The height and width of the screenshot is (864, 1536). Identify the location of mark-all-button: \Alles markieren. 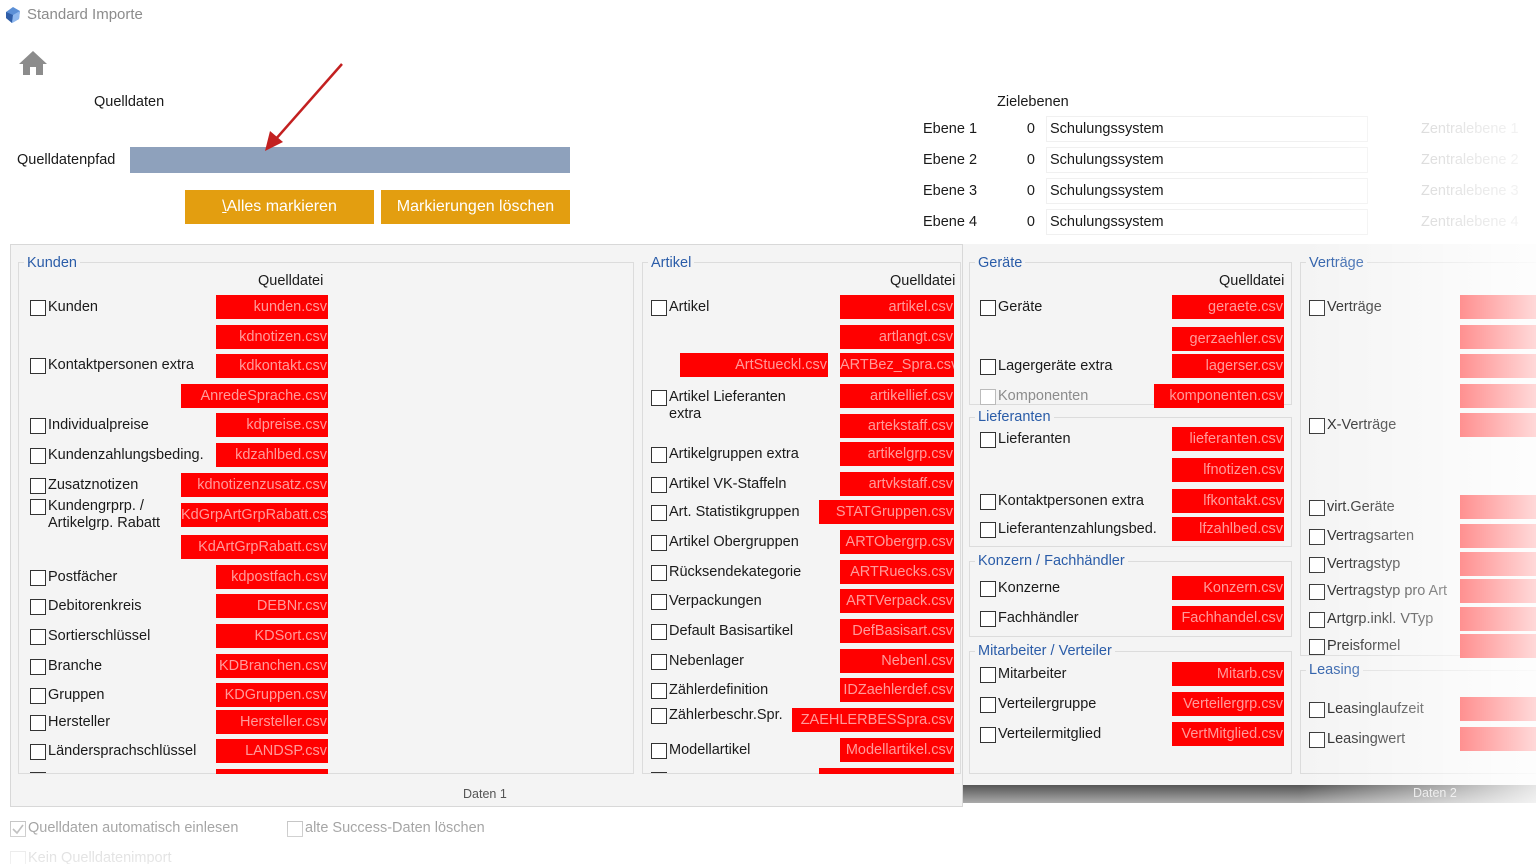
(279, 207).